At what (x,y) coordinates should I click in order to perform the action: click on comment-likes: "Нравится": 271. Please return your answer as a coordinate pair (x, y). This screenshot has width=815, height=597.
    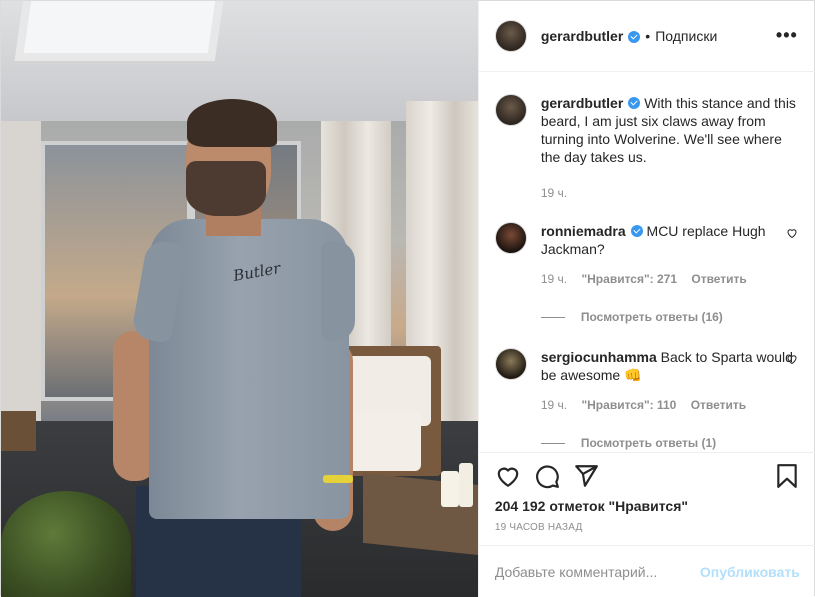
    Looking at the image, I should click on (629, 279).